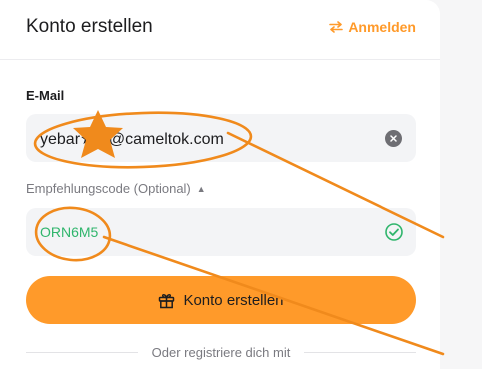 This screenshot has height=369, width=482. I want to click on referral-code-field: ORN6M5, so click(221, 232).